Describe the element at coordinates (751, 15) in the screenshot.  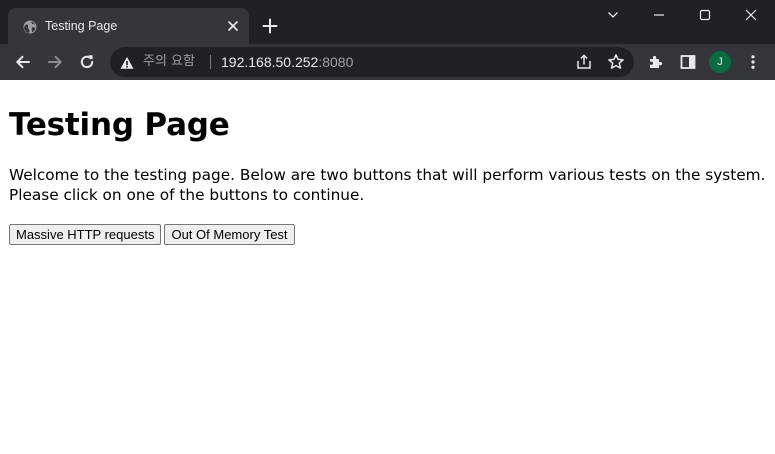
I see `close-window-icon` at that location.